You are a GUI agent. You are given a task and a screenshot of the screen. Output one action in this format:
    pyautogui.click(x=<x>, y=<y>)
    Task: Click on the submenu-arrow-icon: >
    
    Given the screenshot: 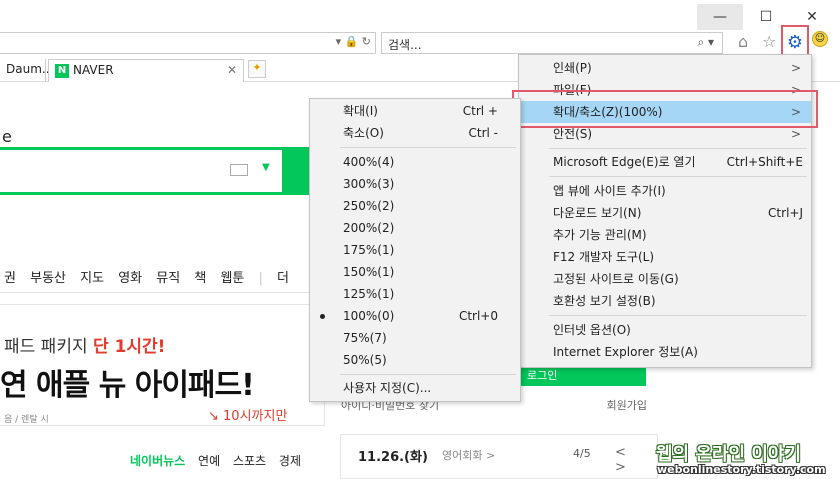 What is the action you would take?
    pyautogui.click(x=795, y=68)
    